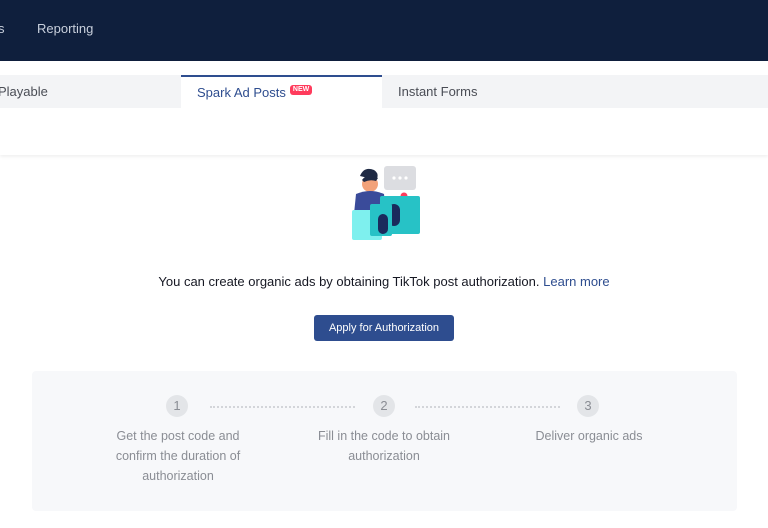 The width and height of the screenshot is (768, 528). I want to click on new-badge: NEW, so click(301, 90).